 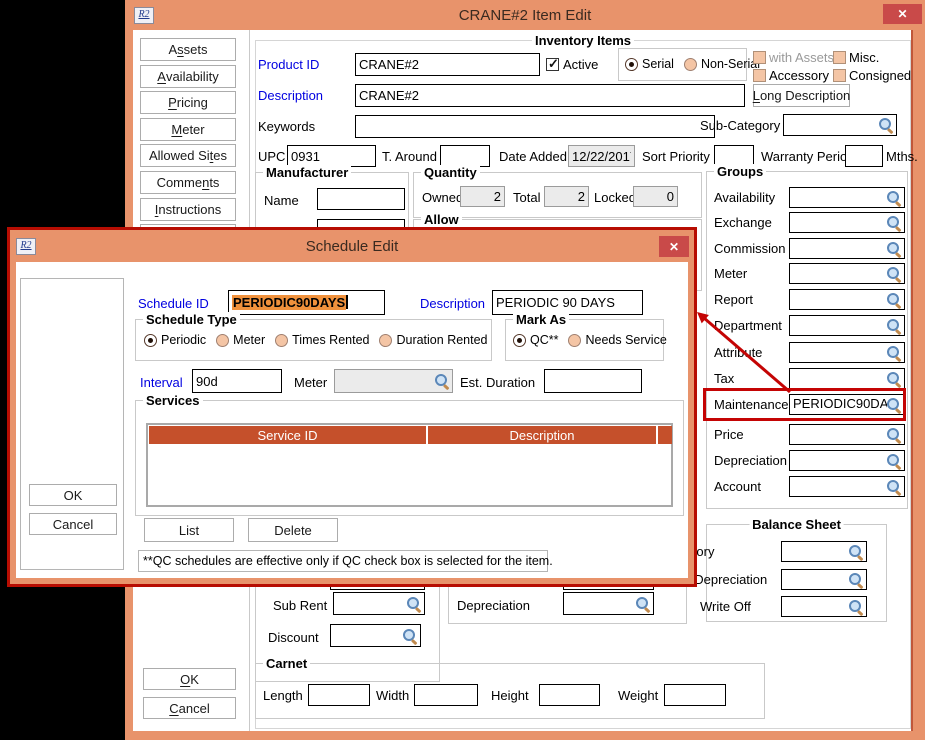 What do you see at coordinates (817, 550) in the screenshot?
I see `balance-inventory-input` at bounding box center [817, 550].